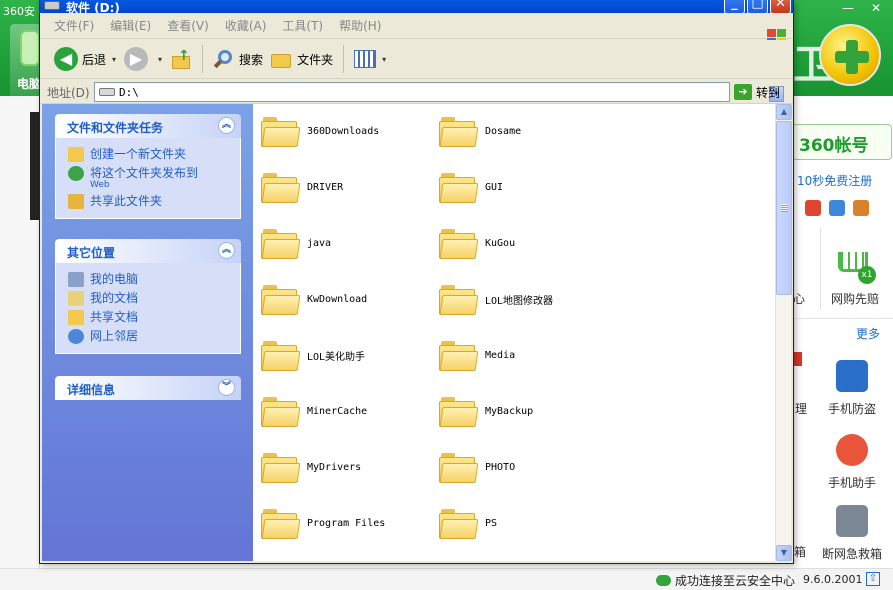 This screenshot has width=893, height=590. What do you see at coordinates (238, 59) in the screenshot?
I see `search-button: 搜索` at bounding box center [238, 59].